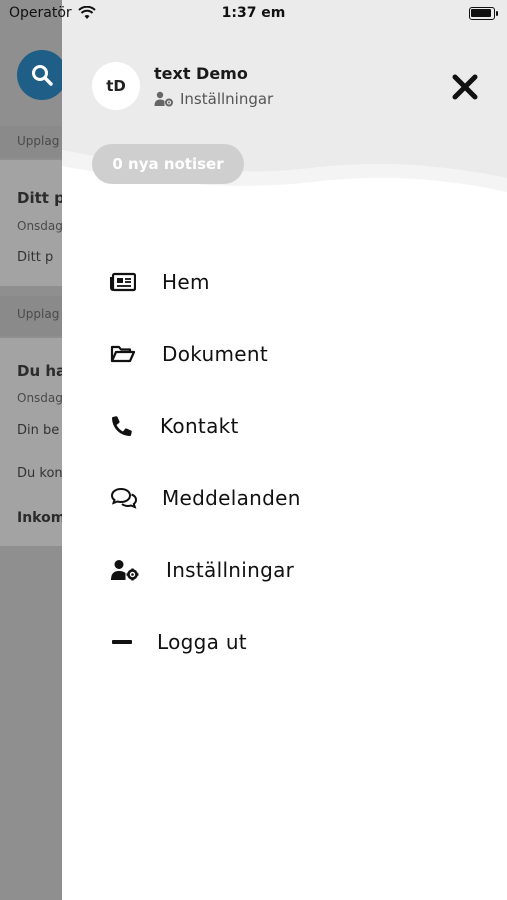 This screenshot has height=900, width=507. What do you see at coordinates (215, 354) in the screenshot?
I see `menu-item-label: Dokument` at bounding box center [215, 354].